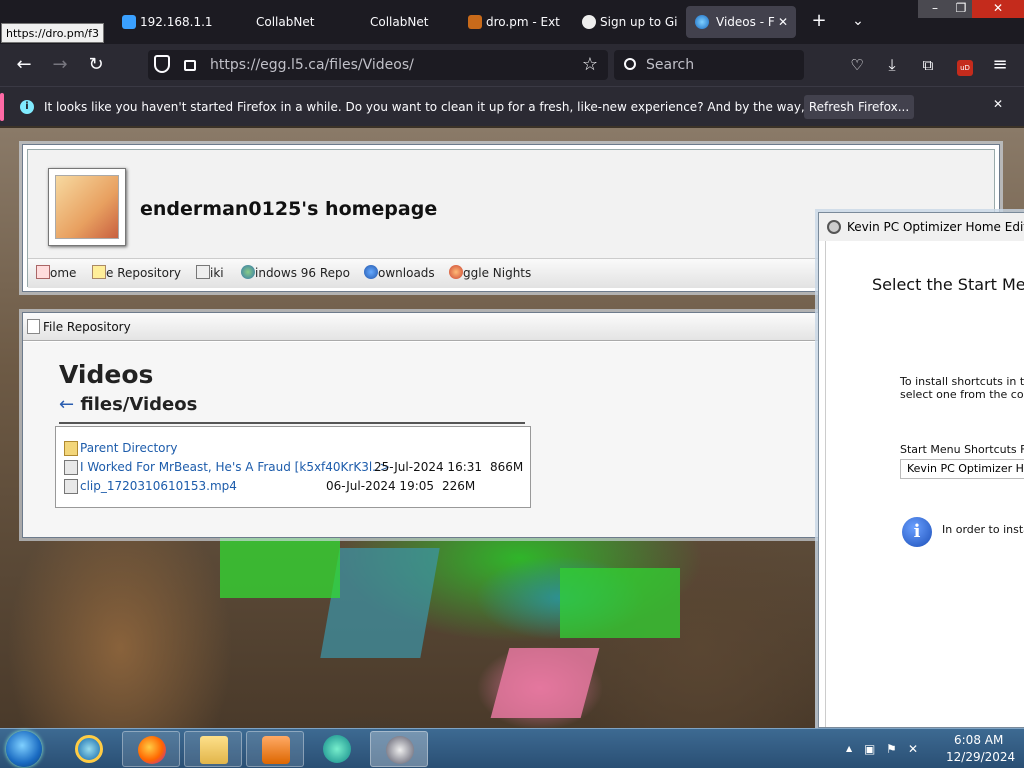 This screenshot has width=1024, height=768. I want to click on search-input: Search, so click(709, 65).